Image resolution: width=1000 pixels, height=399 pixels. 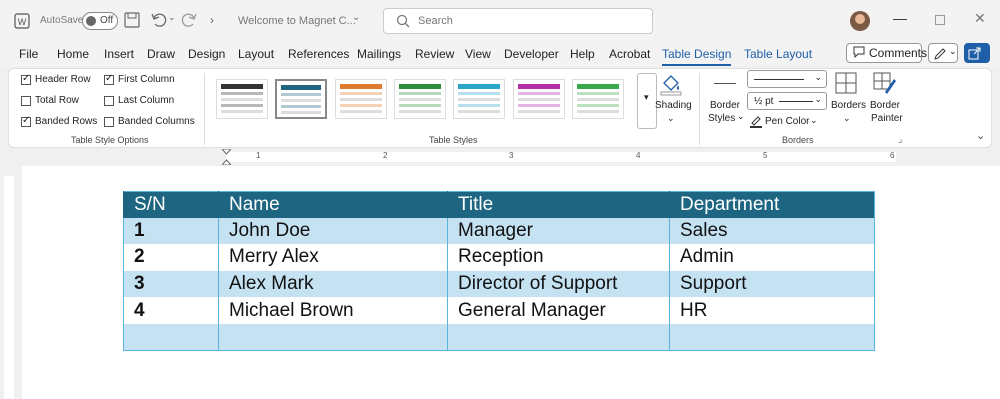 I want to click on border-painter-icon, so click(x=885, y=84).